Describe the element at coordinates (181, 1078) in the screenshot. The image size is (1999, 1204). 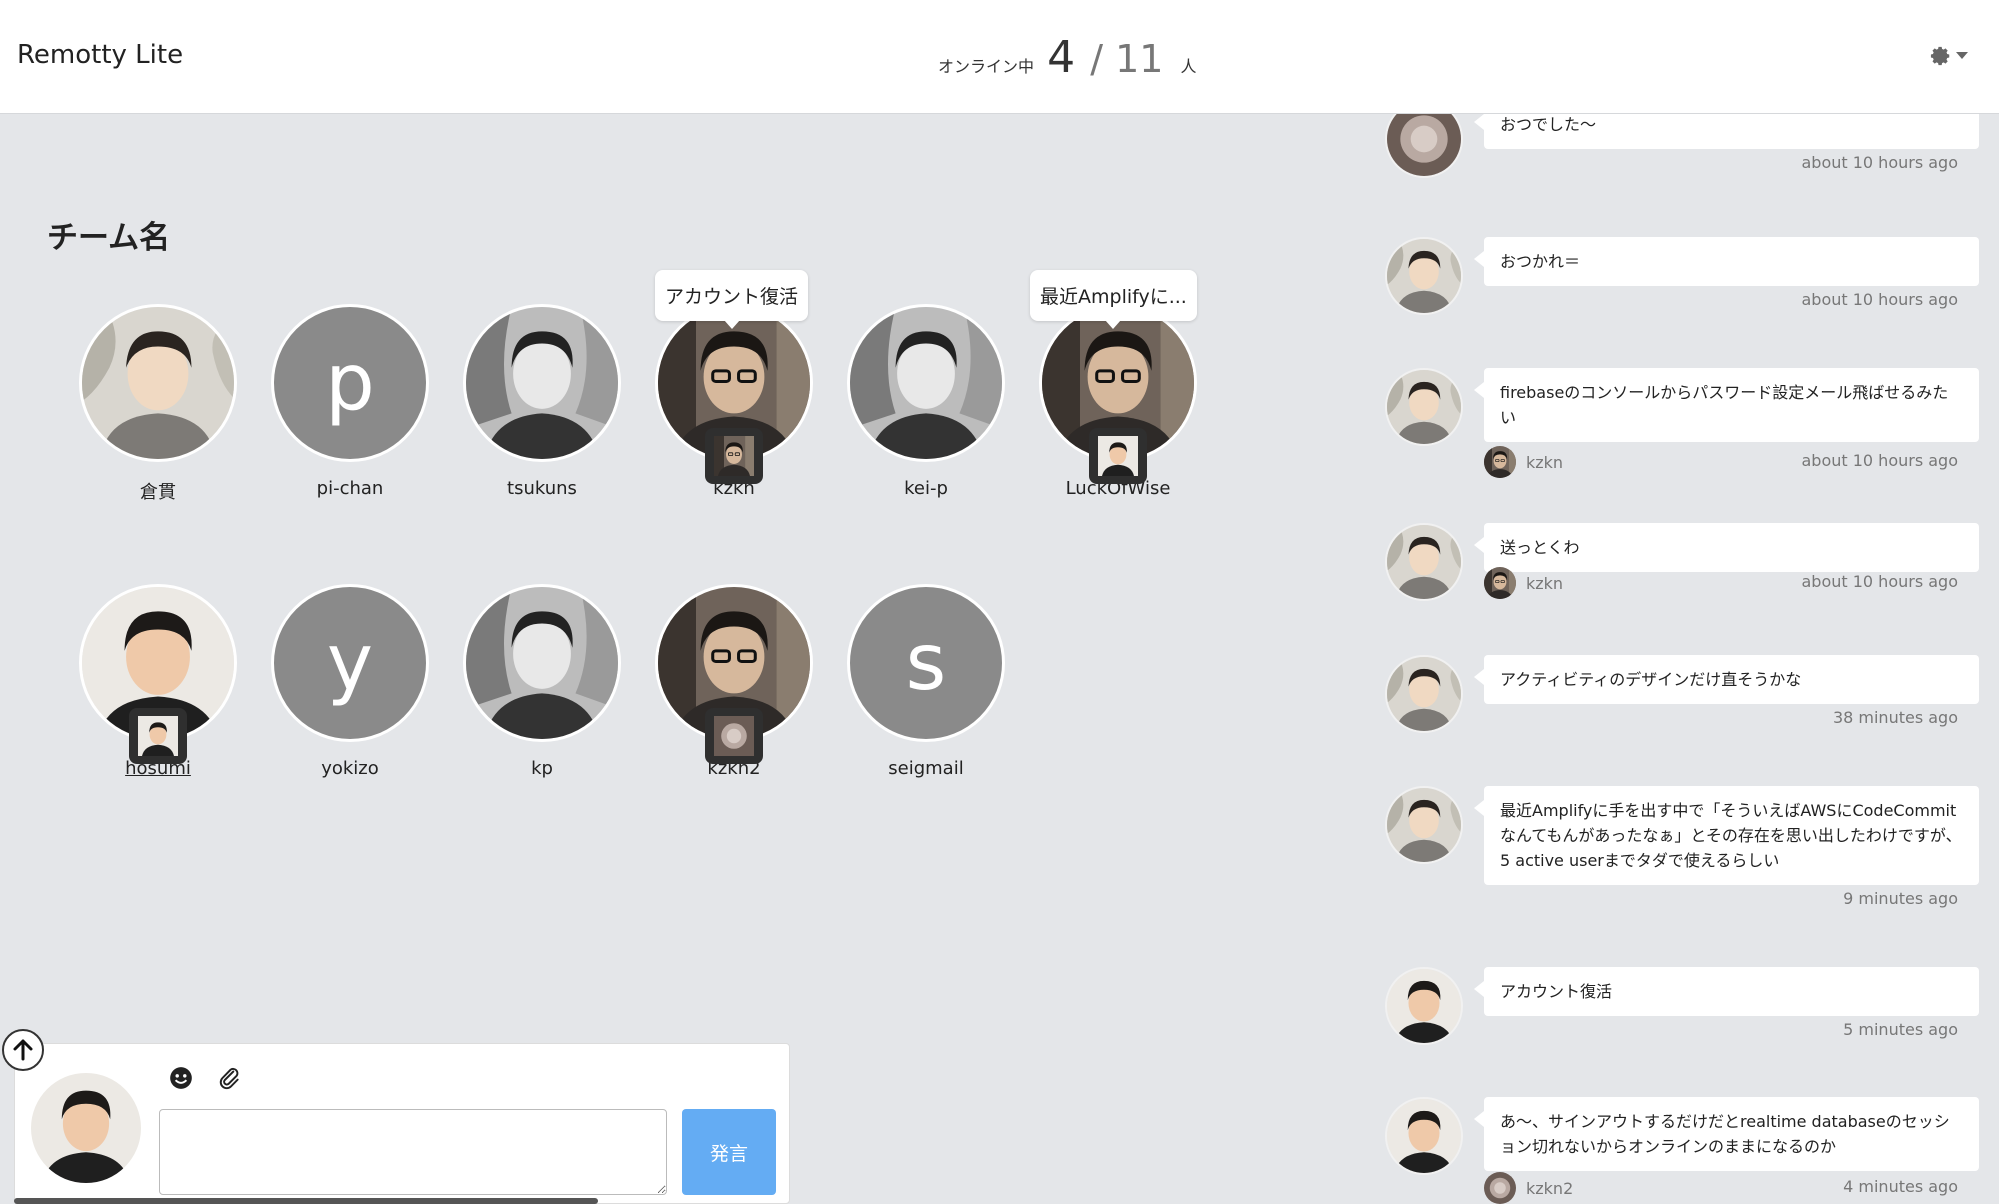
I see `smiley-icon` at that location.